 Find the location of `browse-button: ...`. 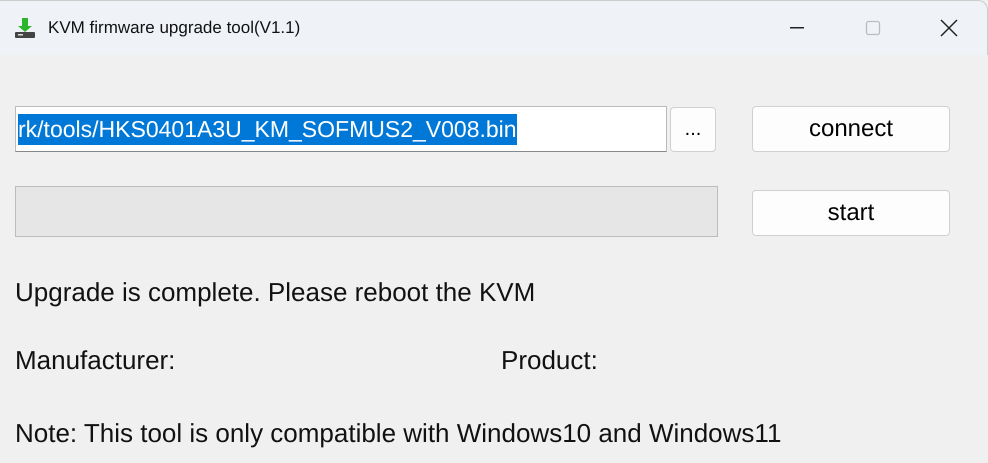

browse-button: ... is located at coordinates (693, 129).